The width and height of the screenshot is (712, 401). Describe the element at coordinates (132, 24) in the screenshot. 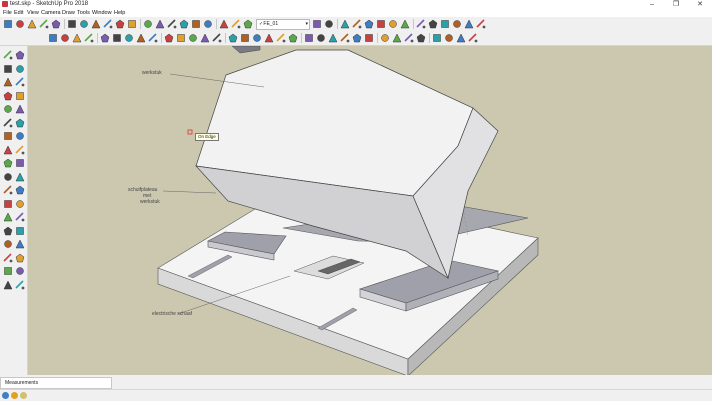

I see `3d-warehouse-icon` at that location.